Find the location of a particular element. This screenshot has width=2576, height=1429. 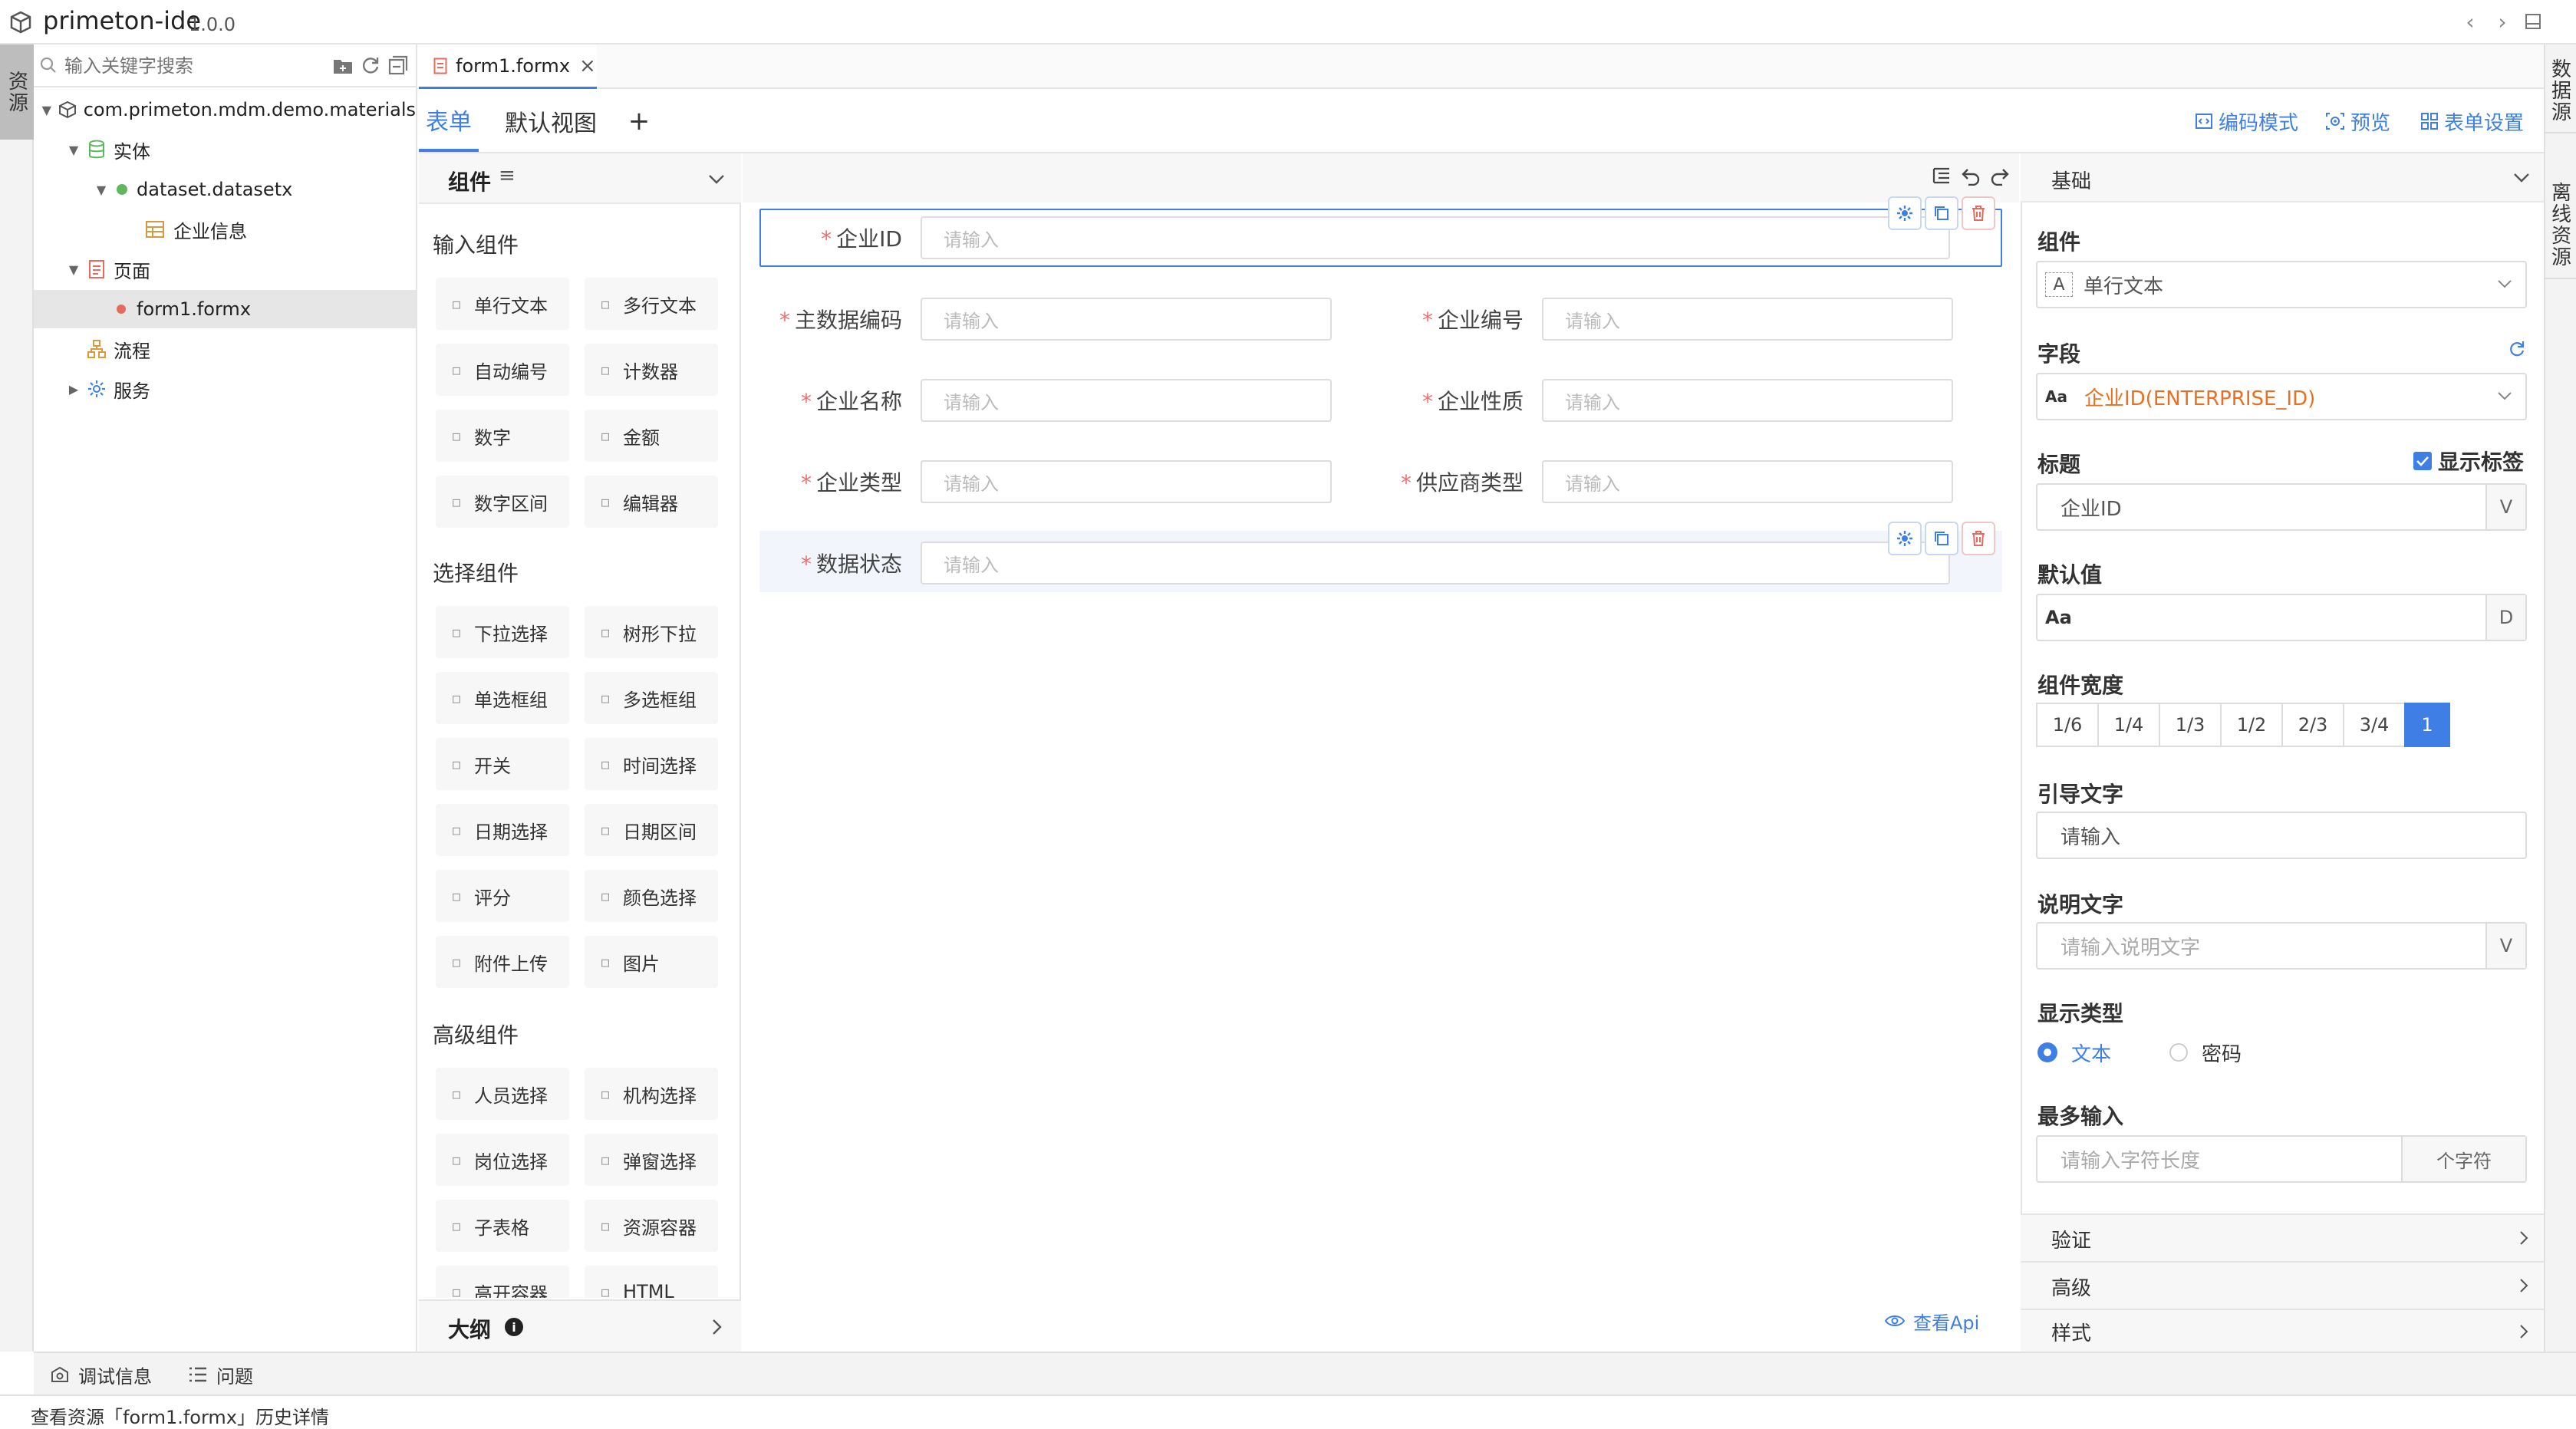

width-option: 1/6 is located at coordinates (2067, 725).